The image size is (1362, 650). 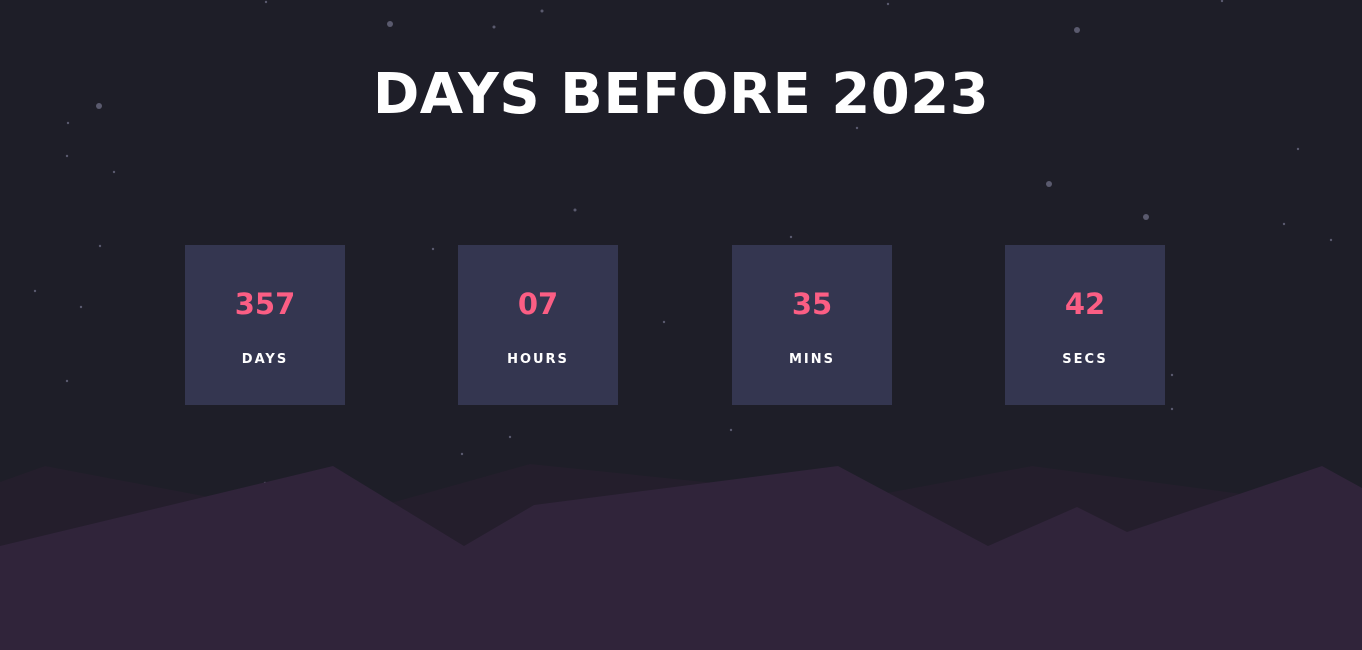 What do you see at coordinates (538, 359) in the screenshot?
I see `hours-label: HOURS` at bounding box center [538, 359].